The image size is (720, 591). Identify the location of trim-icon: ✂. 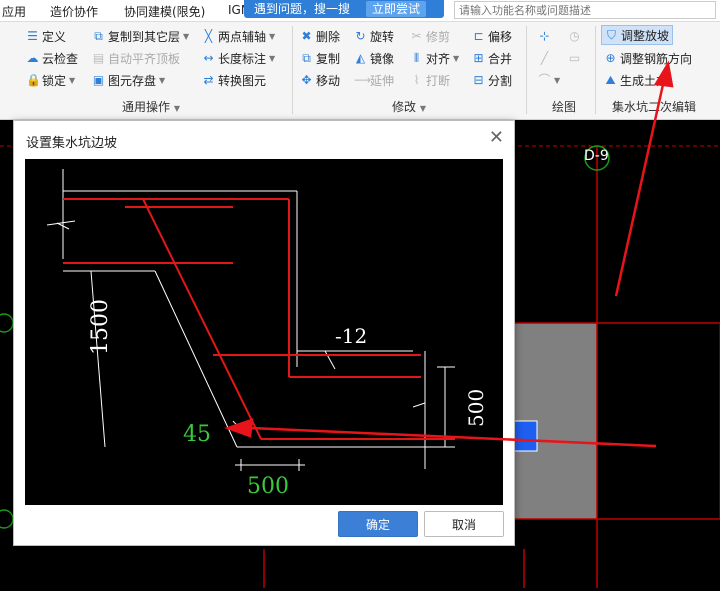
(416, 35).